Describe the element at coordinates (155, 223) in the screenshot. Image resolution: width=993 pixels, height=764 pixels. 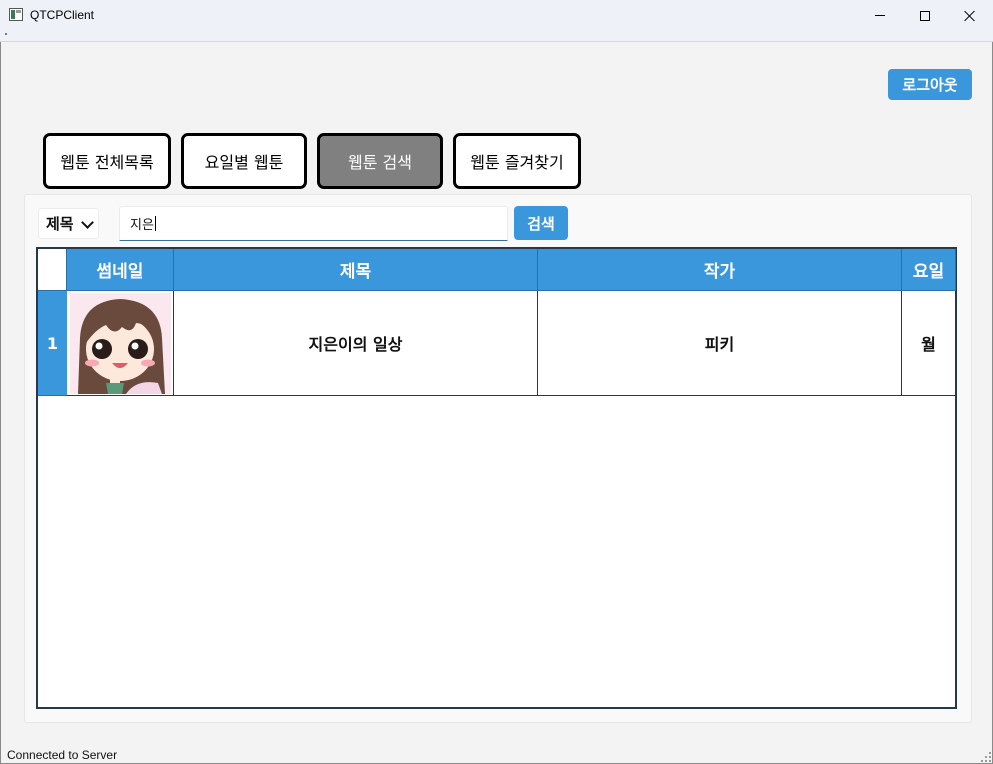
I see `text-caret` at that location.